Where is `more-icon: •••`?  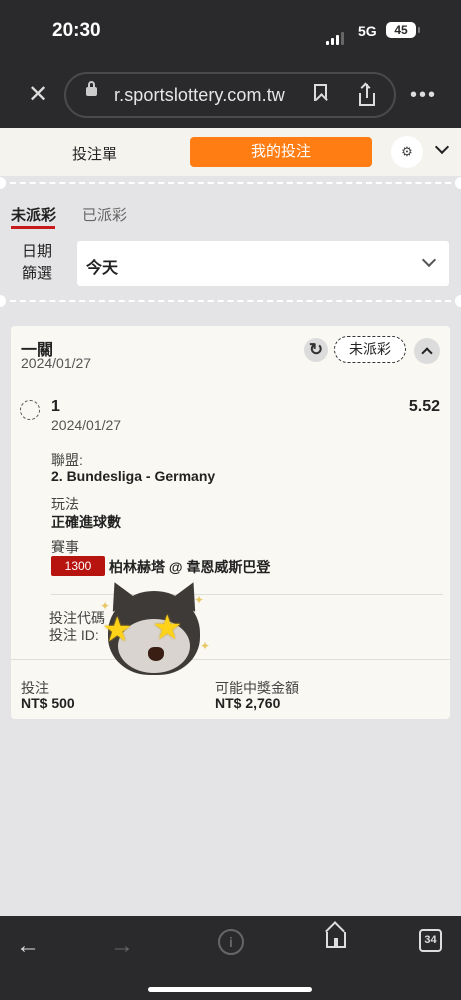 more-icon: ••• is located at coordinates (423, 95).